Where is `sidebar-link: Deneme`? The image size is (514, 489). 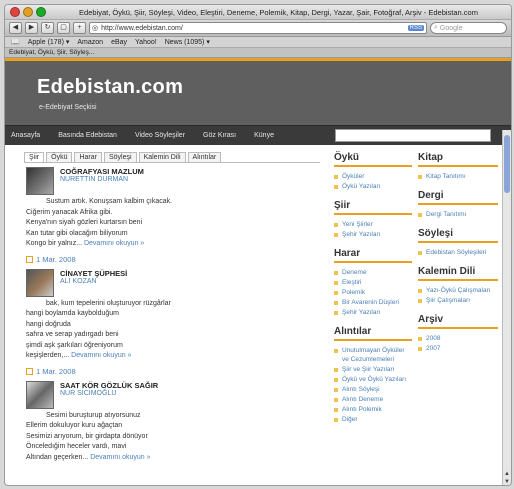
sidebar-link: Deneme is located at coordinates (373, 272).